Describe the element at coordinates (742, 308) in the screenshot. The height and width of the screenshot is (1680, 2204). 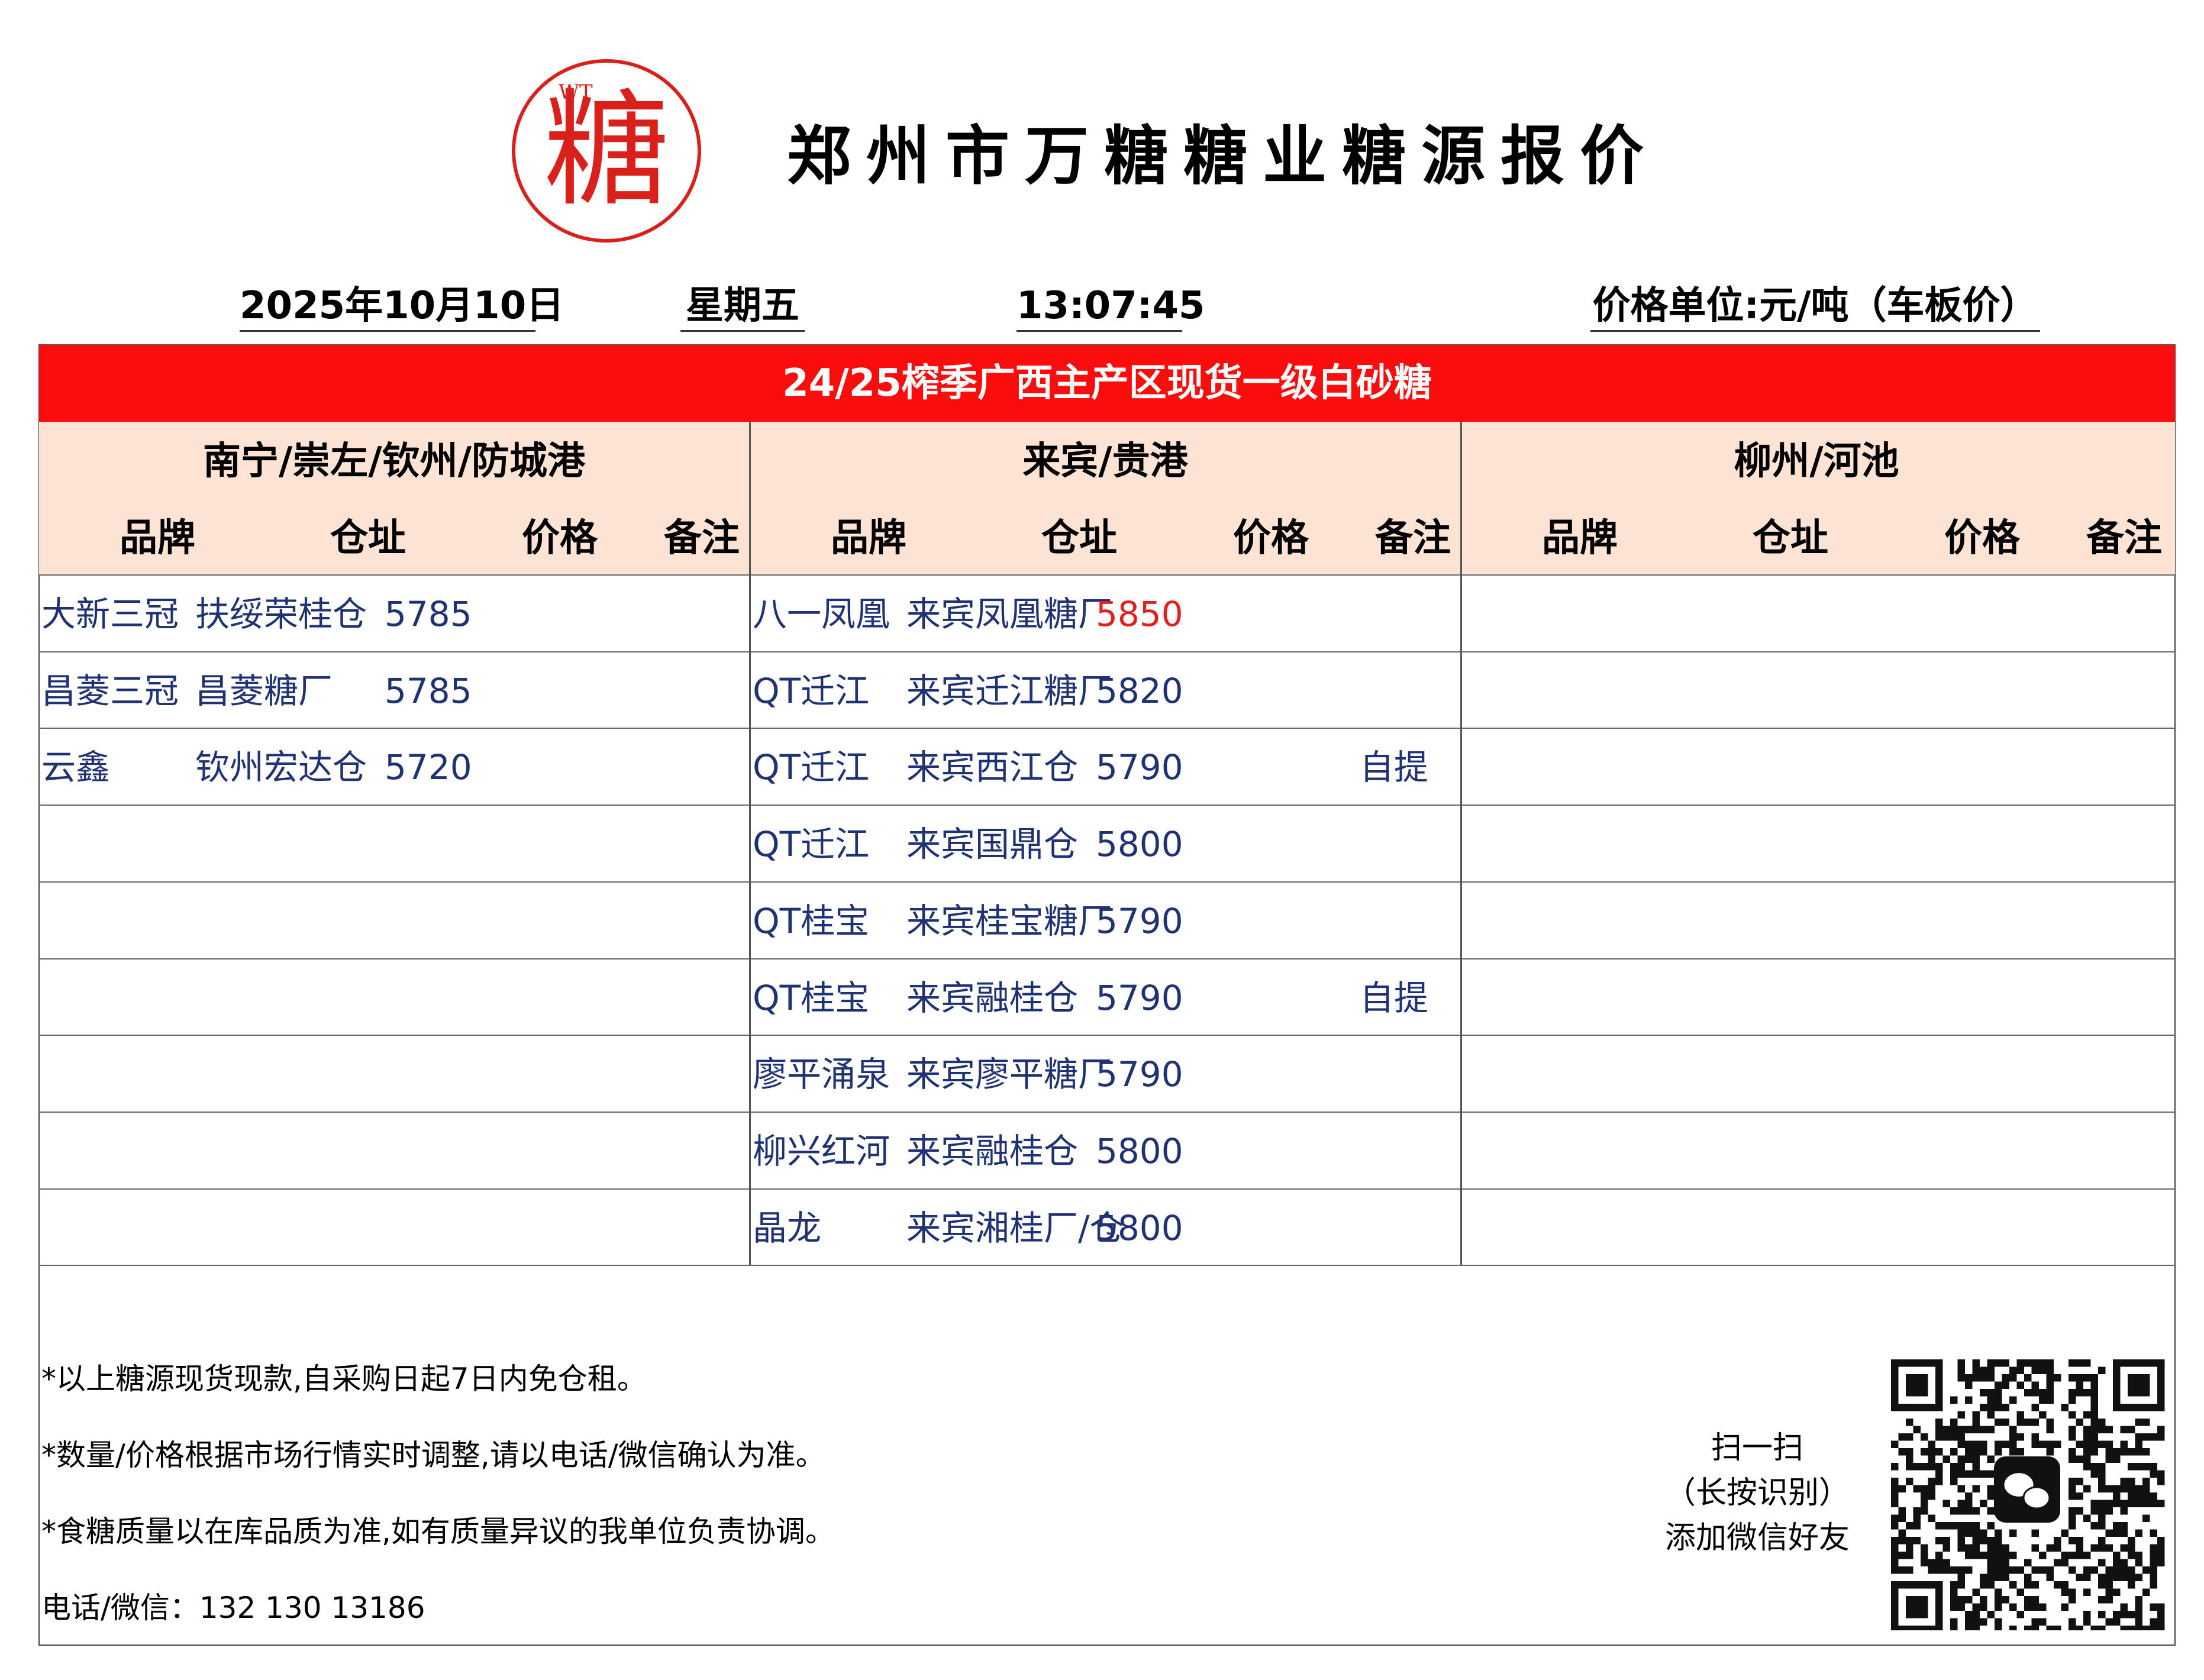
I see `weekday-label: 星期五` at that location.